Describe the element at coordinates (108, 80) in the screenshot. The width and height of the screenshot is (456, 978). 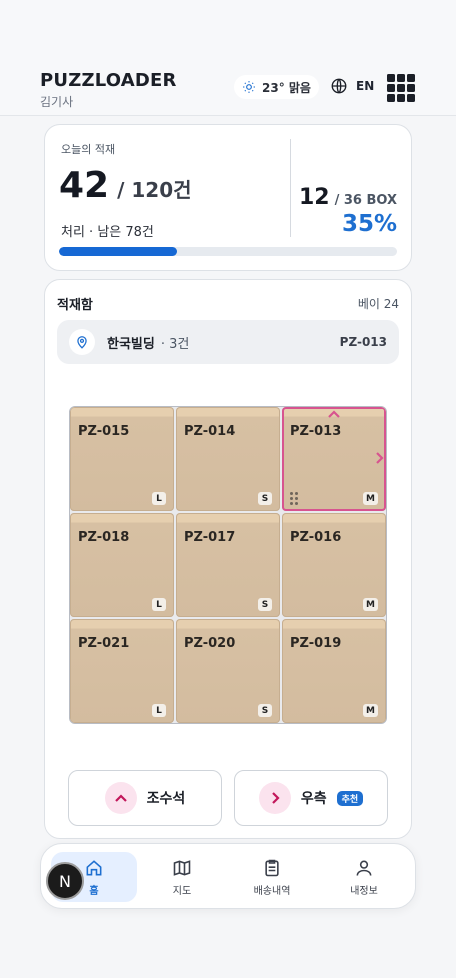
I see `app-title: PUZZLOADER` at that location.